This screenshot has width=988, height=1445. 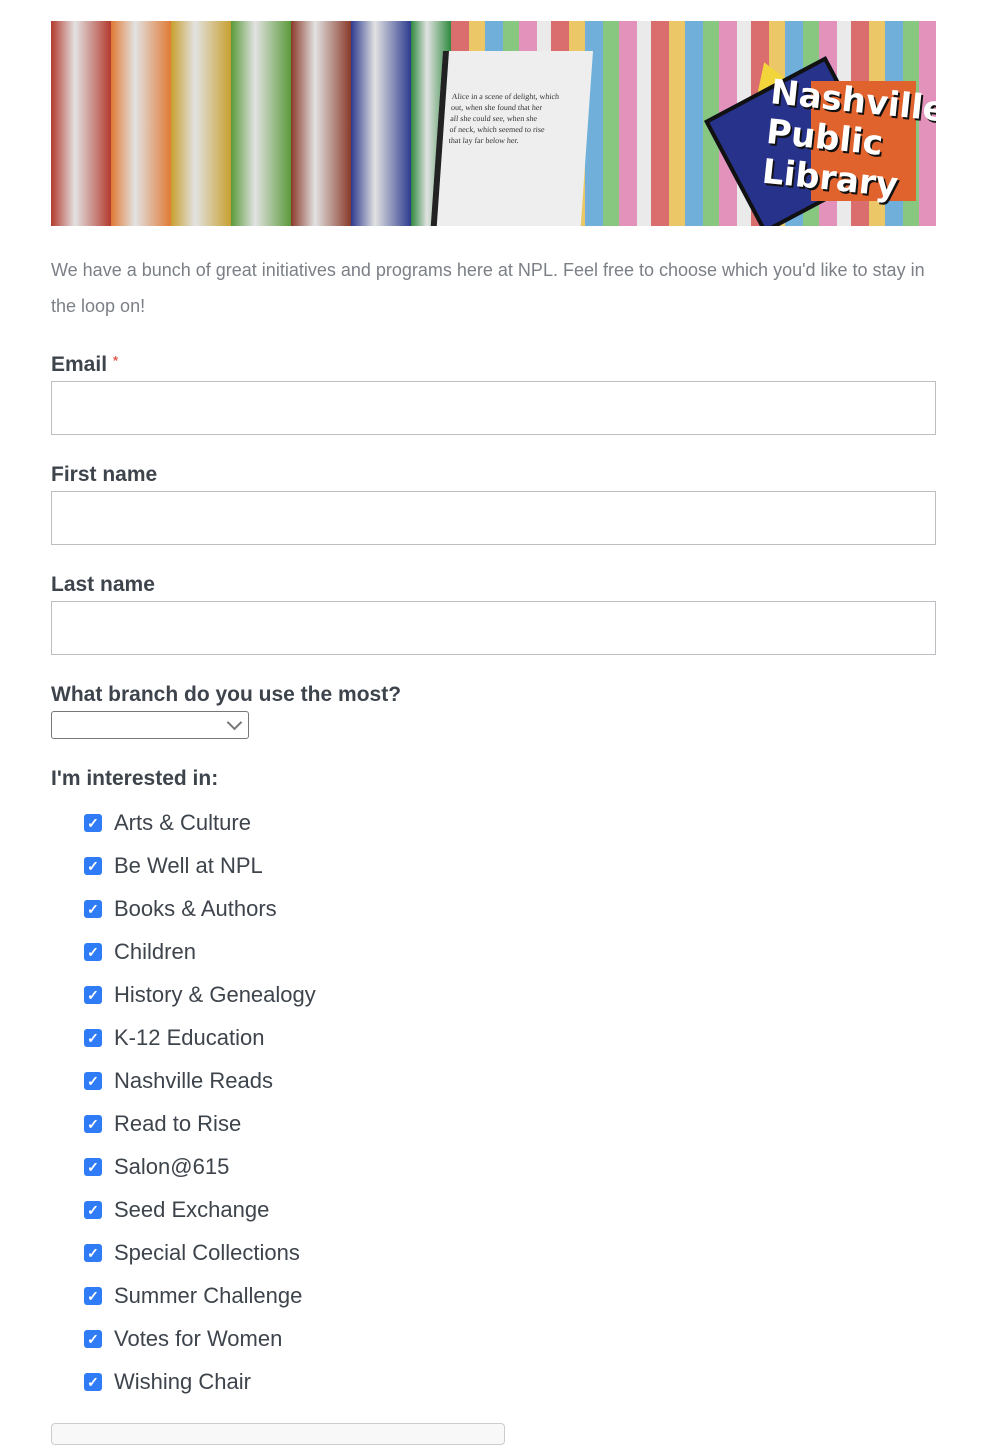 I want to click on interest-checkbox-row: ✓ Summer Challenge, so click(x=193, y=1296).